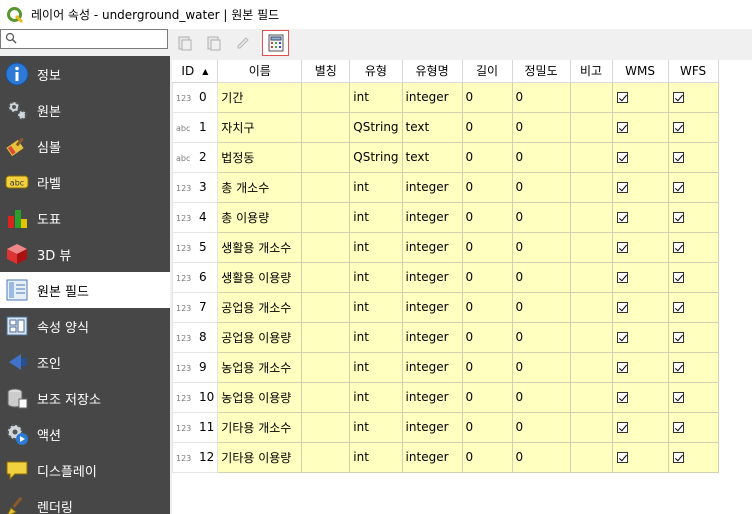 Image resolution: width=752 pixels, height=514 pixels. What do you see at coordinates (445, 157) in the screenshot?
I see `table-row: abc 2 법정동 QString text 0 0` at bounding box center [445, 157].